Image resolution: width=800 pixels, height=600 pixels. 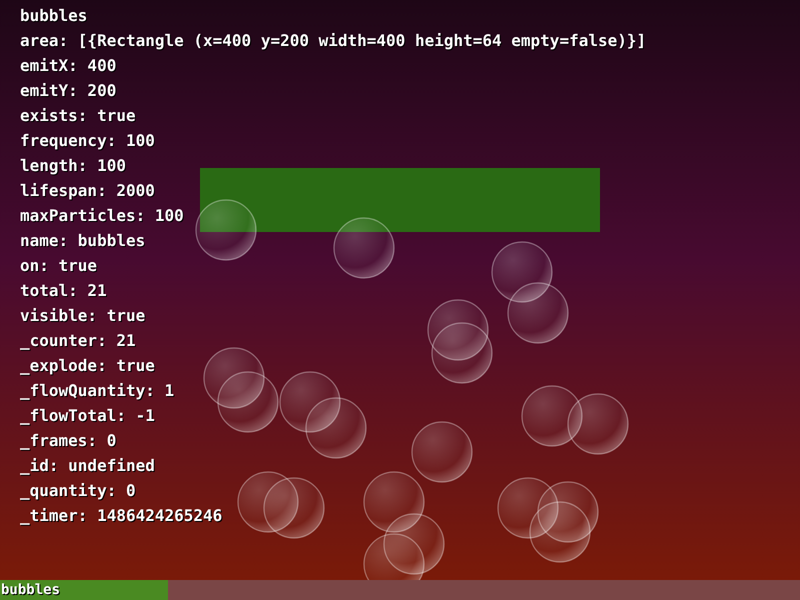 What do you see at coordinates (59, 266) in the screenshot?
I see `debug-line: on: true` at bounding box center [59, 266].